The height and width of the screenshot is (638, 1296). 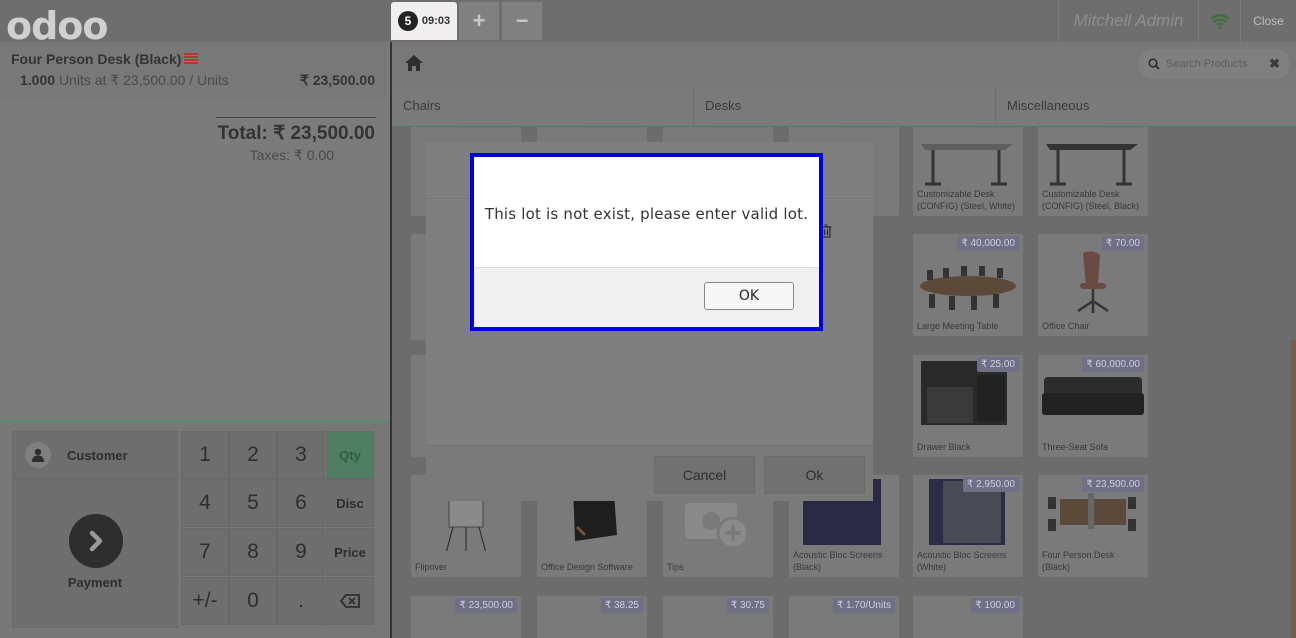 What do you see at coordinates (990, 484) in the screenshot?
I see `price-tag: ₹ 2,950.00` at bounding box center [990, 484].